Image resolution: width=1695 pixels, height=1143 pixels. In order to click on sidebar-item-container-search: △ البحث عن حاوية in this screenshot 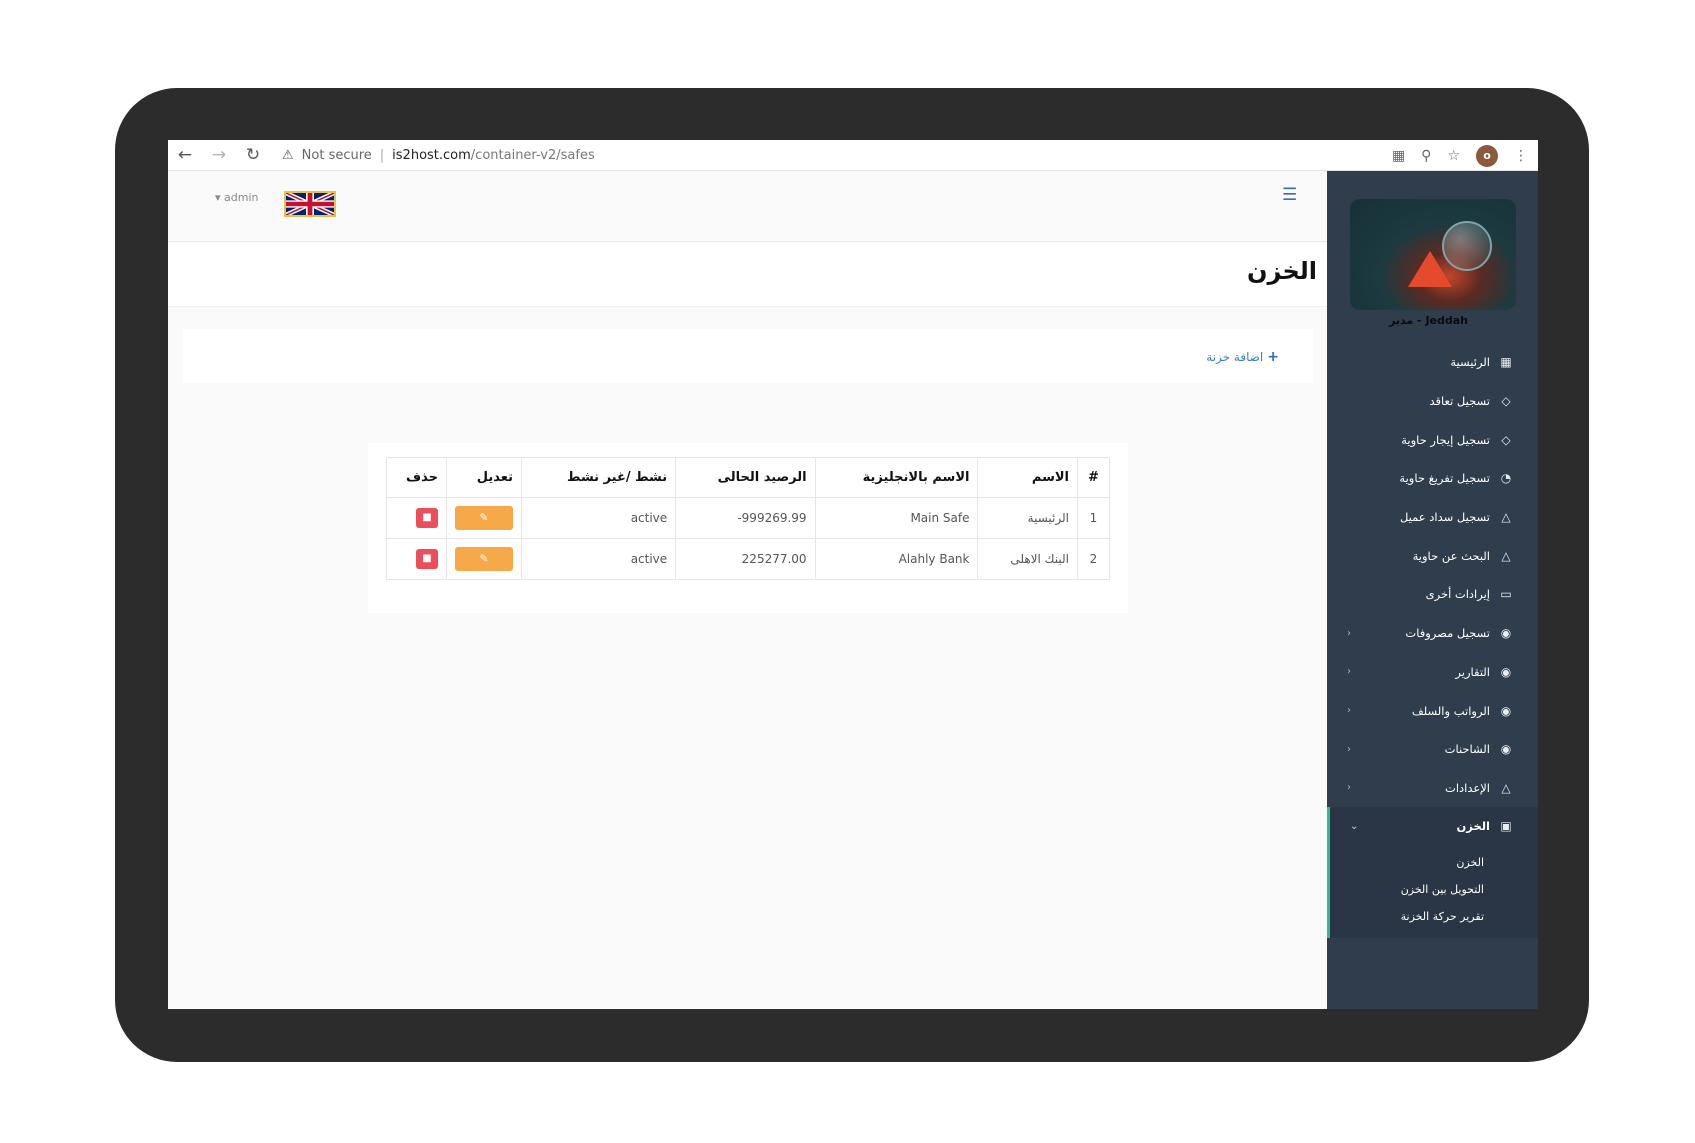, I will do `click(1432, 555)`.